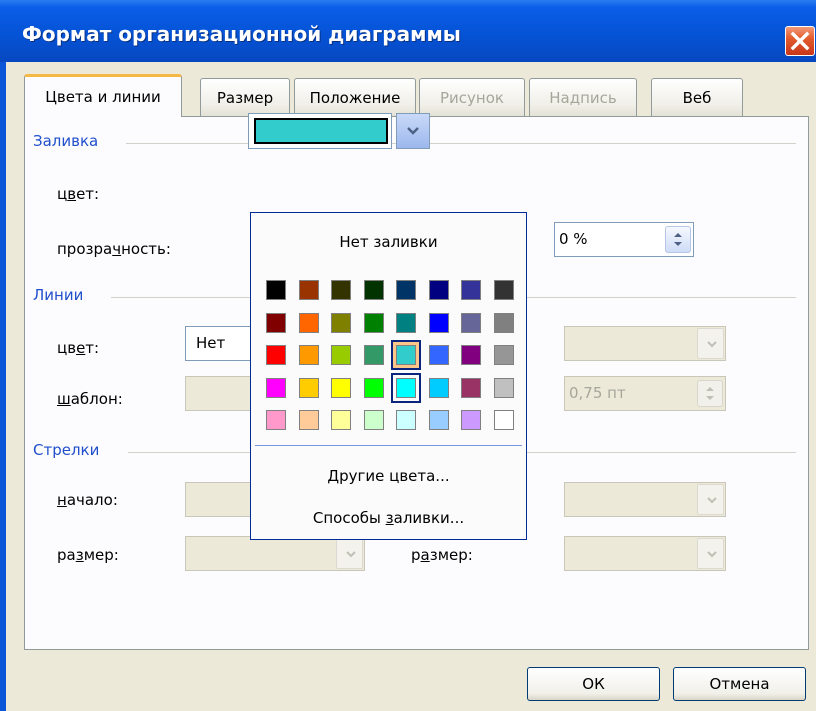 This screenshot has height=711, width=816. I want to click on line-weight-spinner: 0,75 пт, so click(645, 393).